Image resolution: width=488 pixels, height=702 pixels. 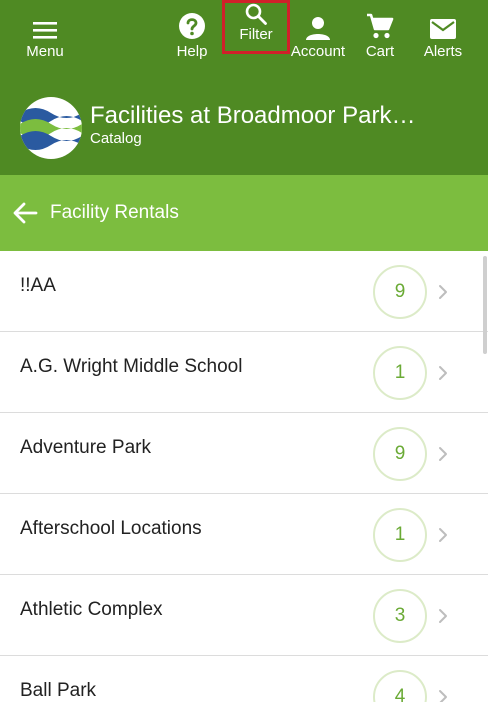 I want to click on scrollbar, so click(x=485, y=305).